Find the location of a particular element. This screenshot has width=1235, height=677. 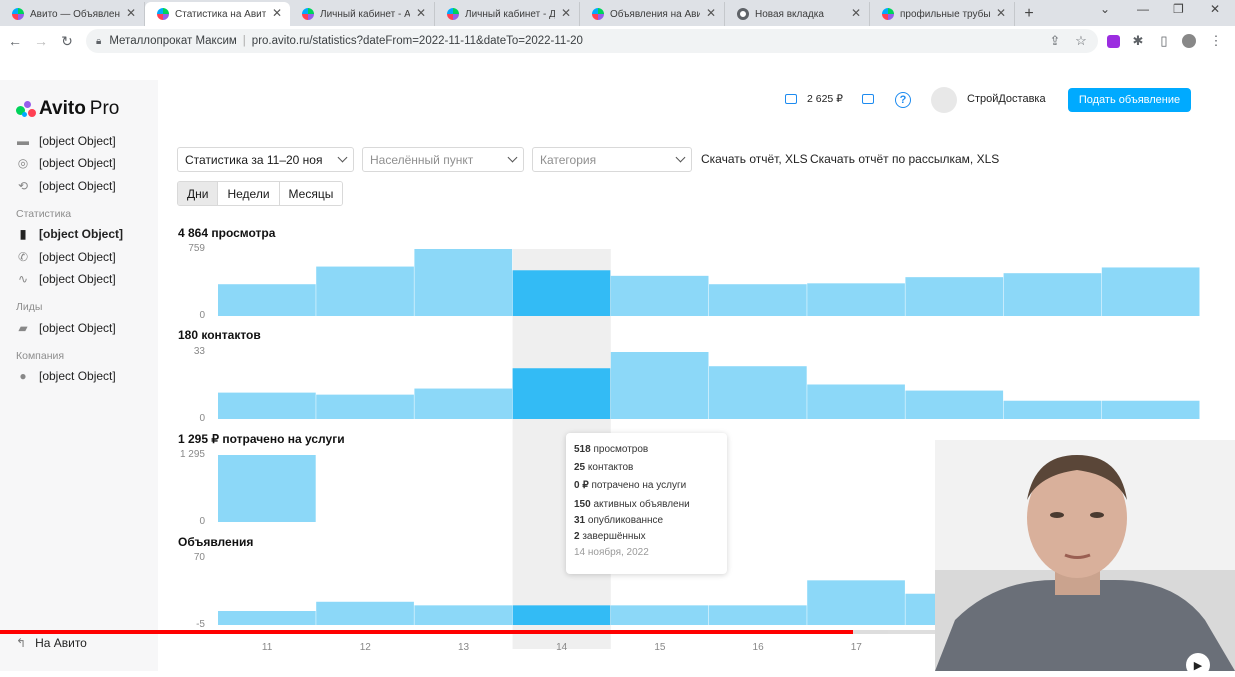

tooltip-spent: 0 ₽ потрачено на услуги is located at coordinates (630, 485).